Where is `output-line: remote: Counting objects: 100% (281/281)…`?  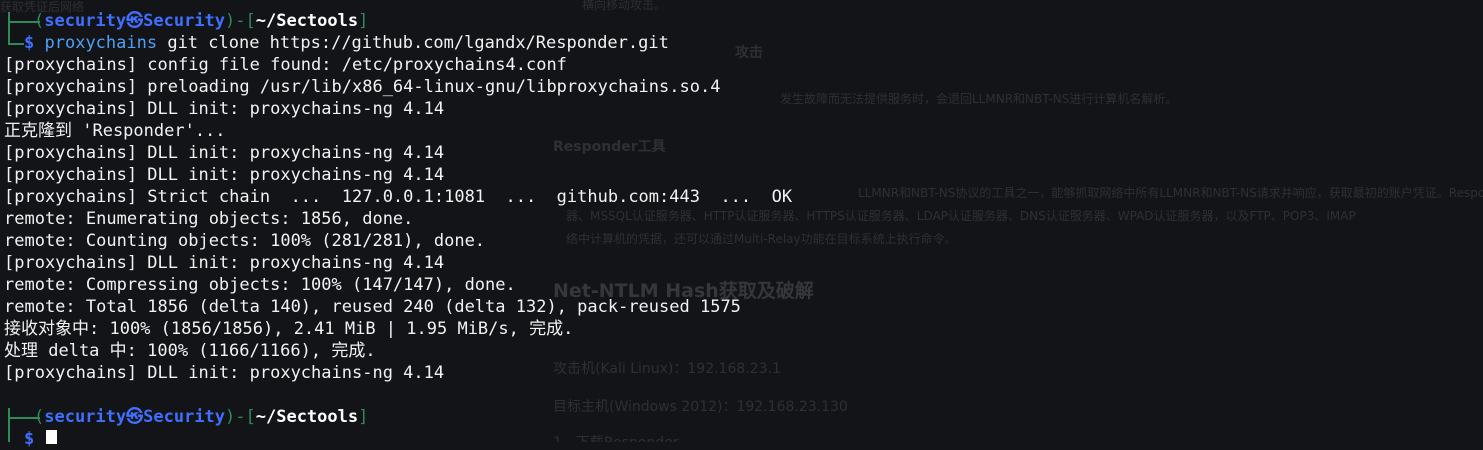
output-line: remote: Counting objects: 100% (281/281)… is located at coordinates (245, 241).